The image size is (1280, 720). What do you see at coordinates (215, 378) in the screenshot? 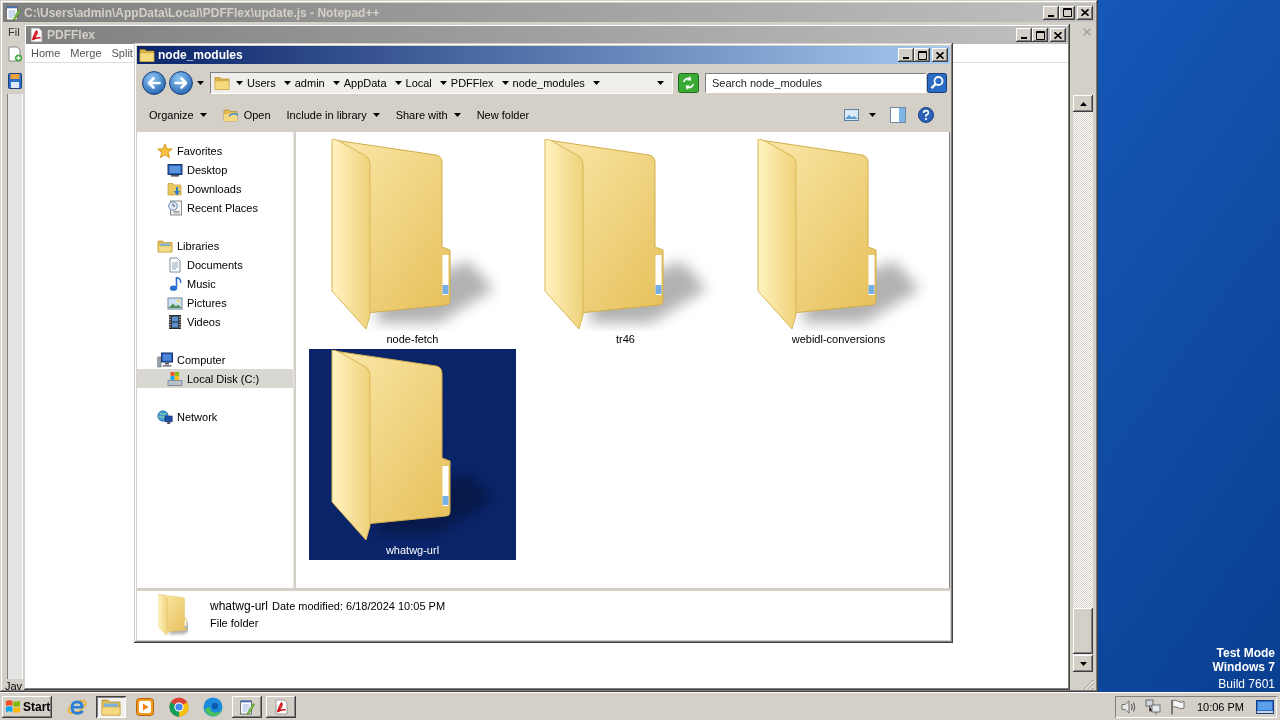
I see `nav-item: Local Disk (C:)` at bounding box center [215, 378].